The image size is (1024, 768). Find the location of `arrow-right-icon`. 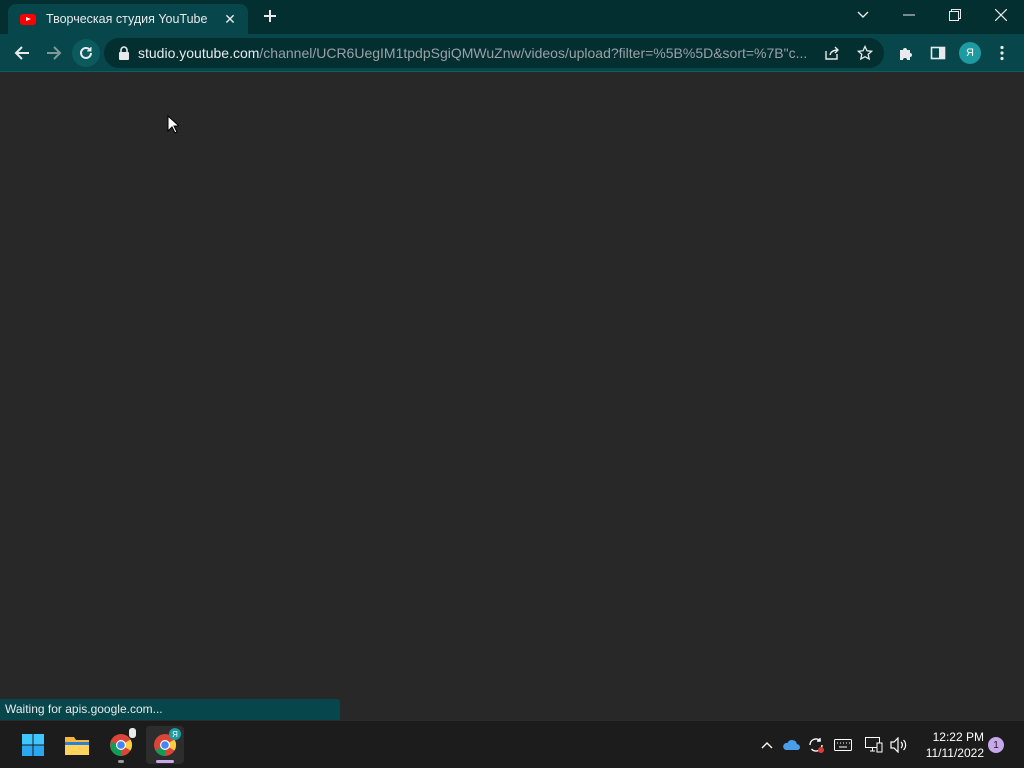

arrow-right-icon is located at coordinates (54, 53).